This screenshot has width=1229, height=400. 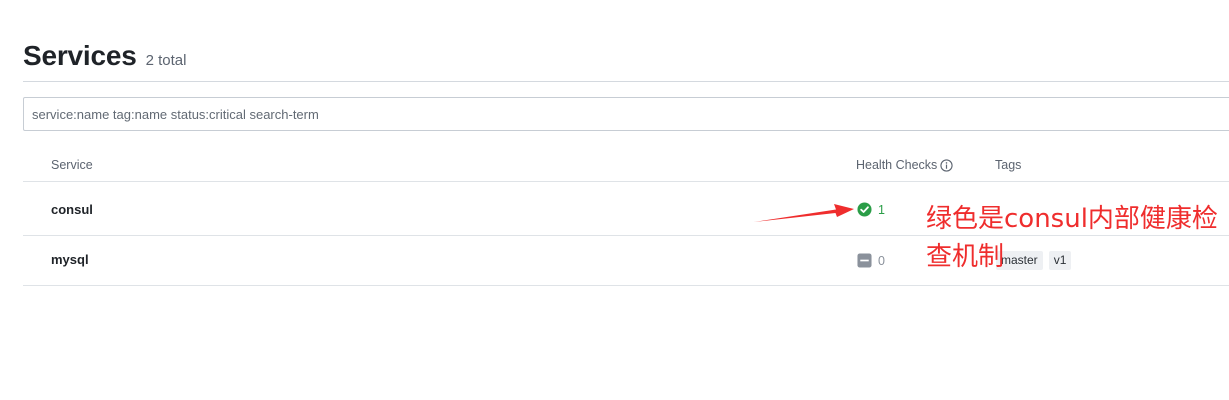 I want to click on page-title: Services, so click(x=80, y=55).